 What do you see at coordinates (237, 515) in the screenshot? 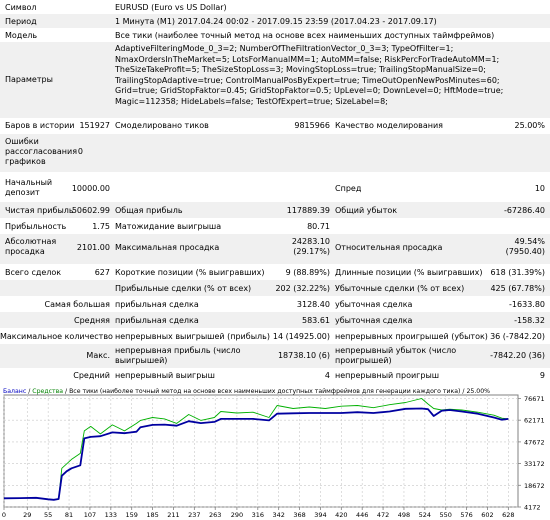
I see `x-tick-label: 290` at bounding box center [237, 515].